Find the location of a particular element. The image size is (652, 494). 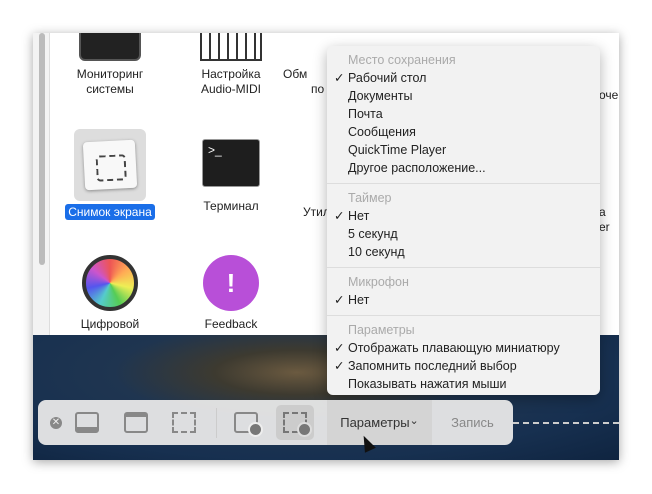

app-label: Снимок экрана is located at coordinates (110, 212).